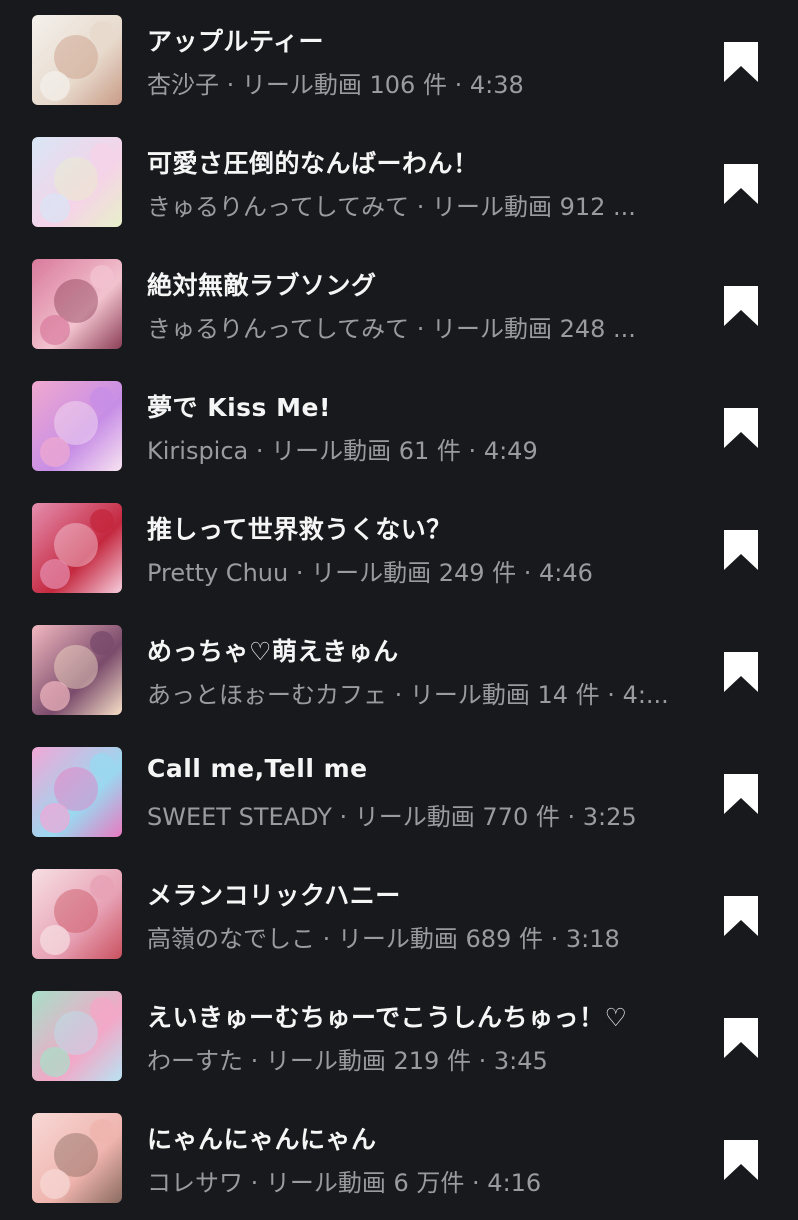  I want to click on song-title: 夢で Kiss Me!, so click(239, 407).